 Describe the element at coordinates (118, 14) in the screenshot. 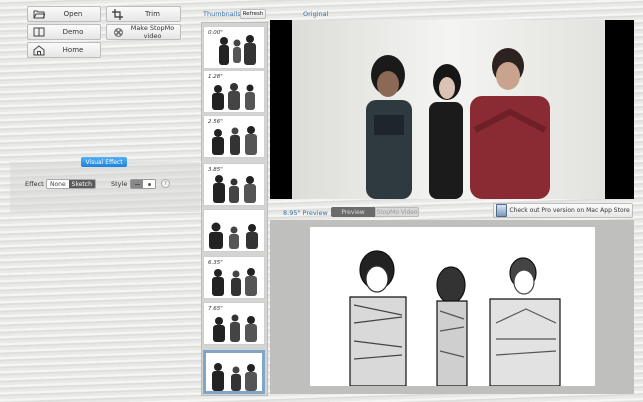

I see `crop-icon` at that location.